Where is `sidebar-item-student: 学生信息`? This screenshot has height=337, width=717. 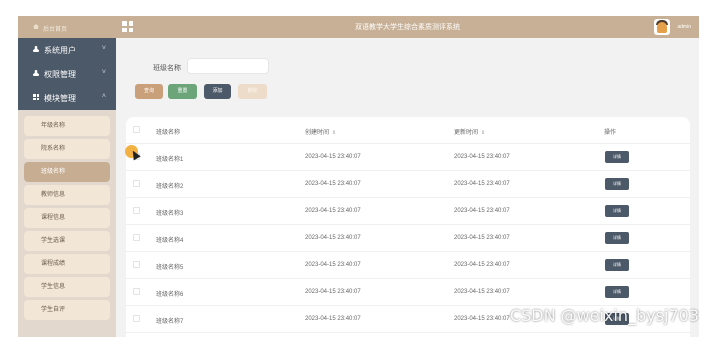 sidebar-item-student: 学生信息 is located at coordinates (67, 287).